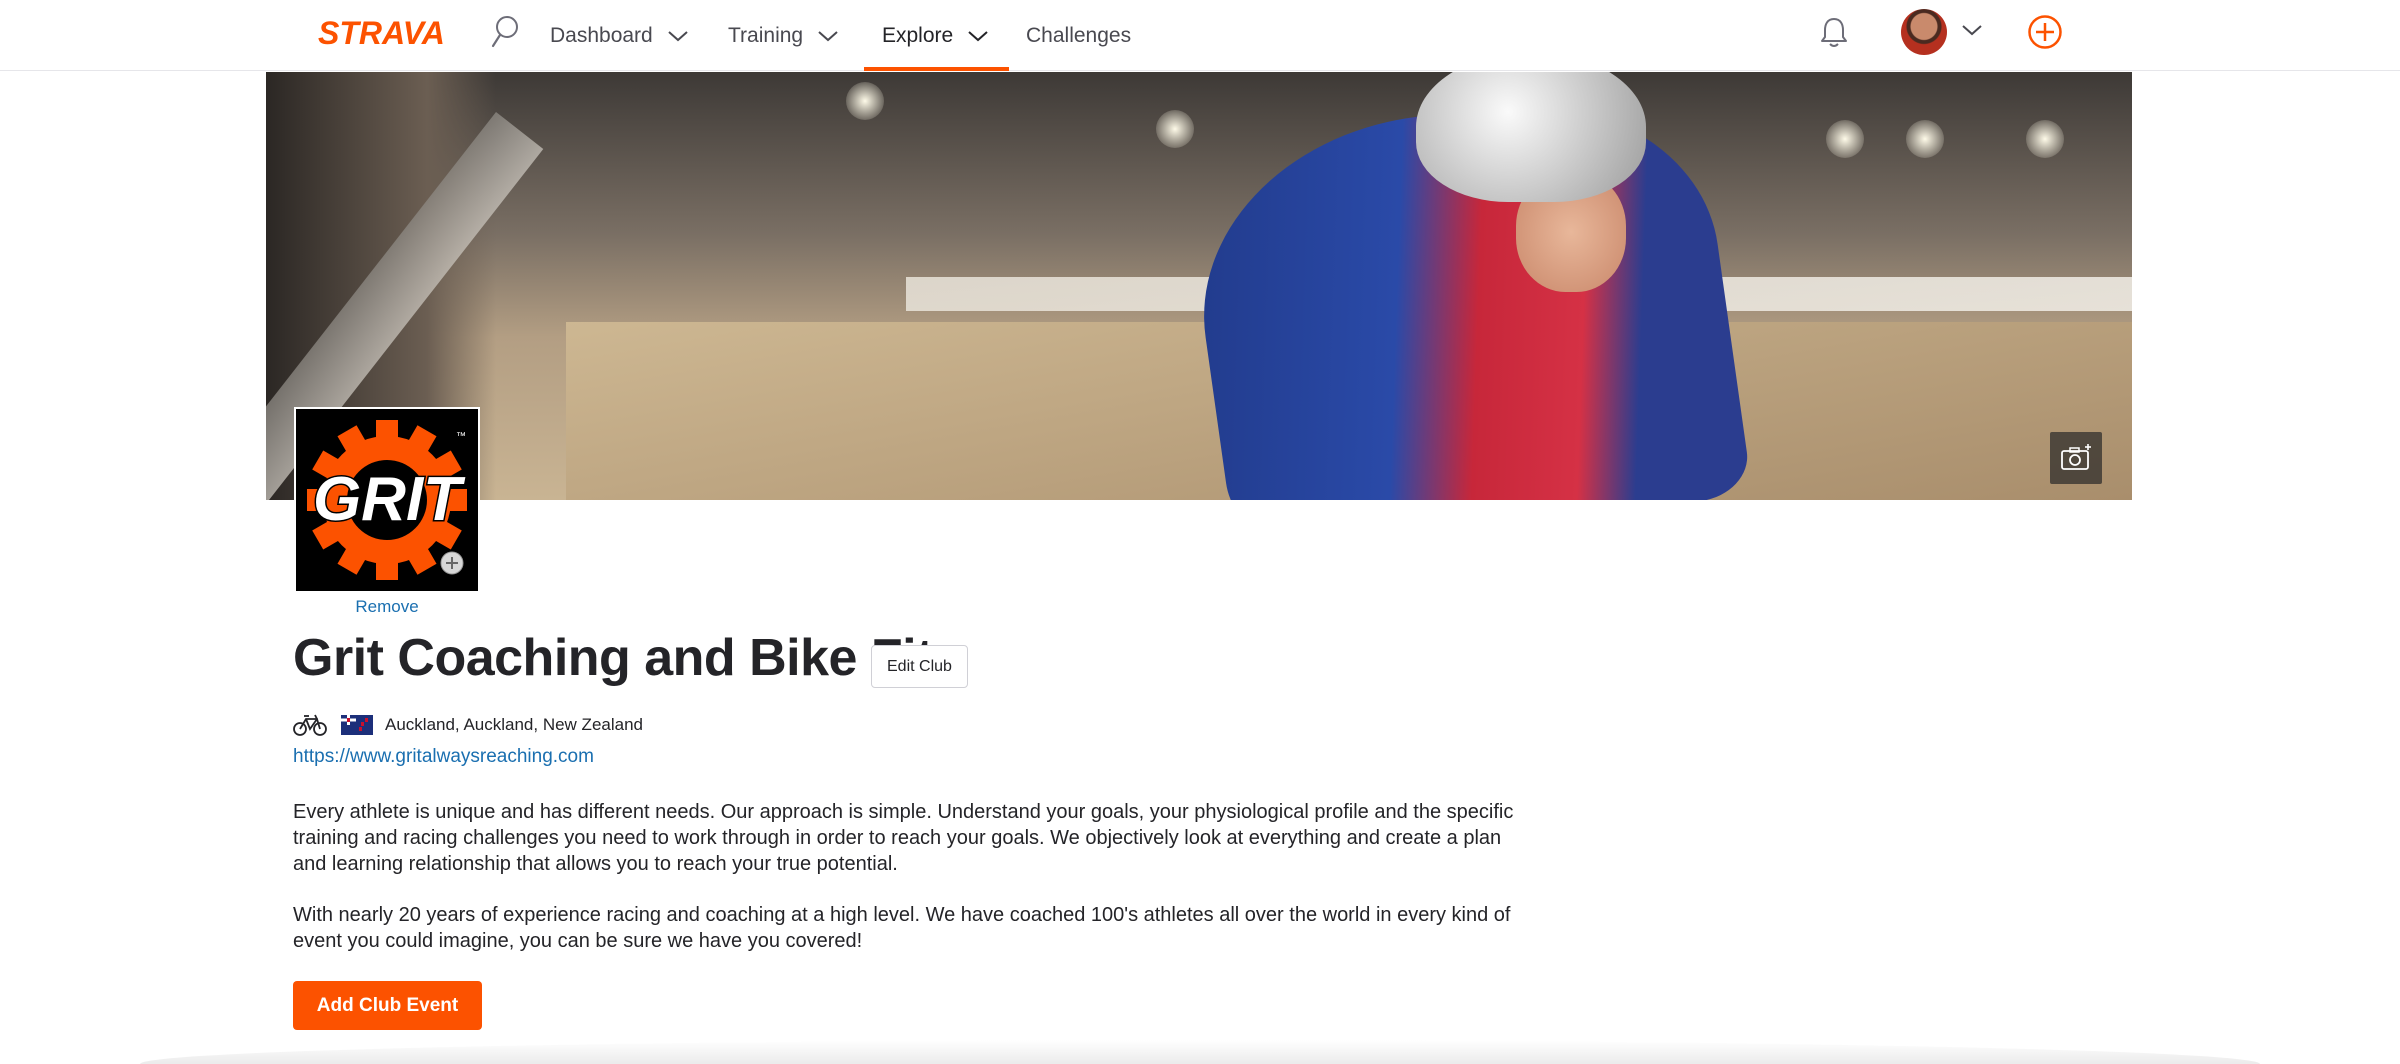 The image size is (2400, 1064). I want to click on remove-logo-link: Remove, so click(387, 607).